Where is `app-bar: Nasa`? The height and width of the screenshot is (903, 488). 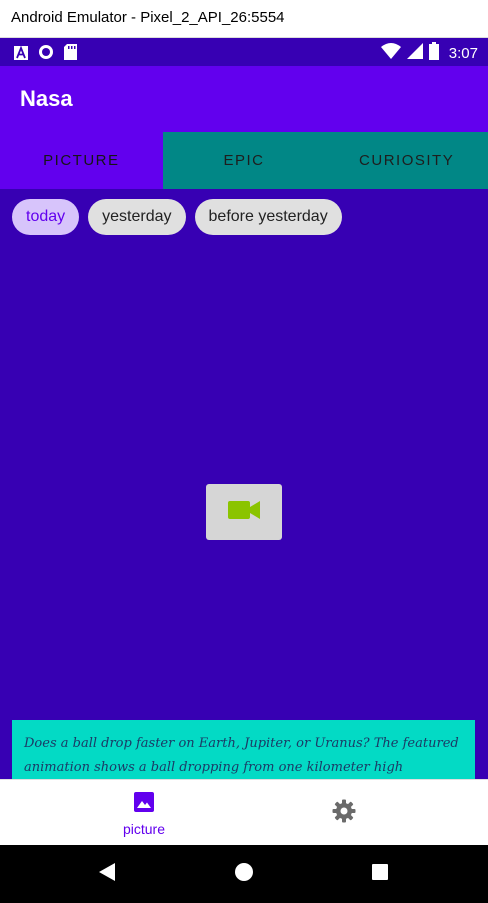 app-bar: Nasa is located at coordinates (244, 99).